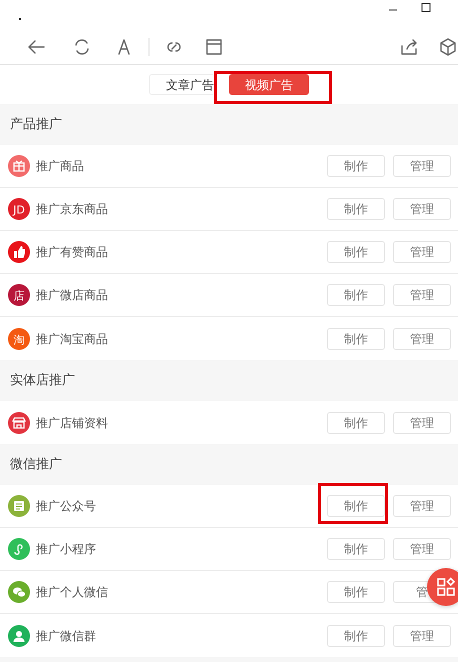 Image resolution: width=458 pixels, height=662 pixels. I want to click on share-icon, so click(409, 47).